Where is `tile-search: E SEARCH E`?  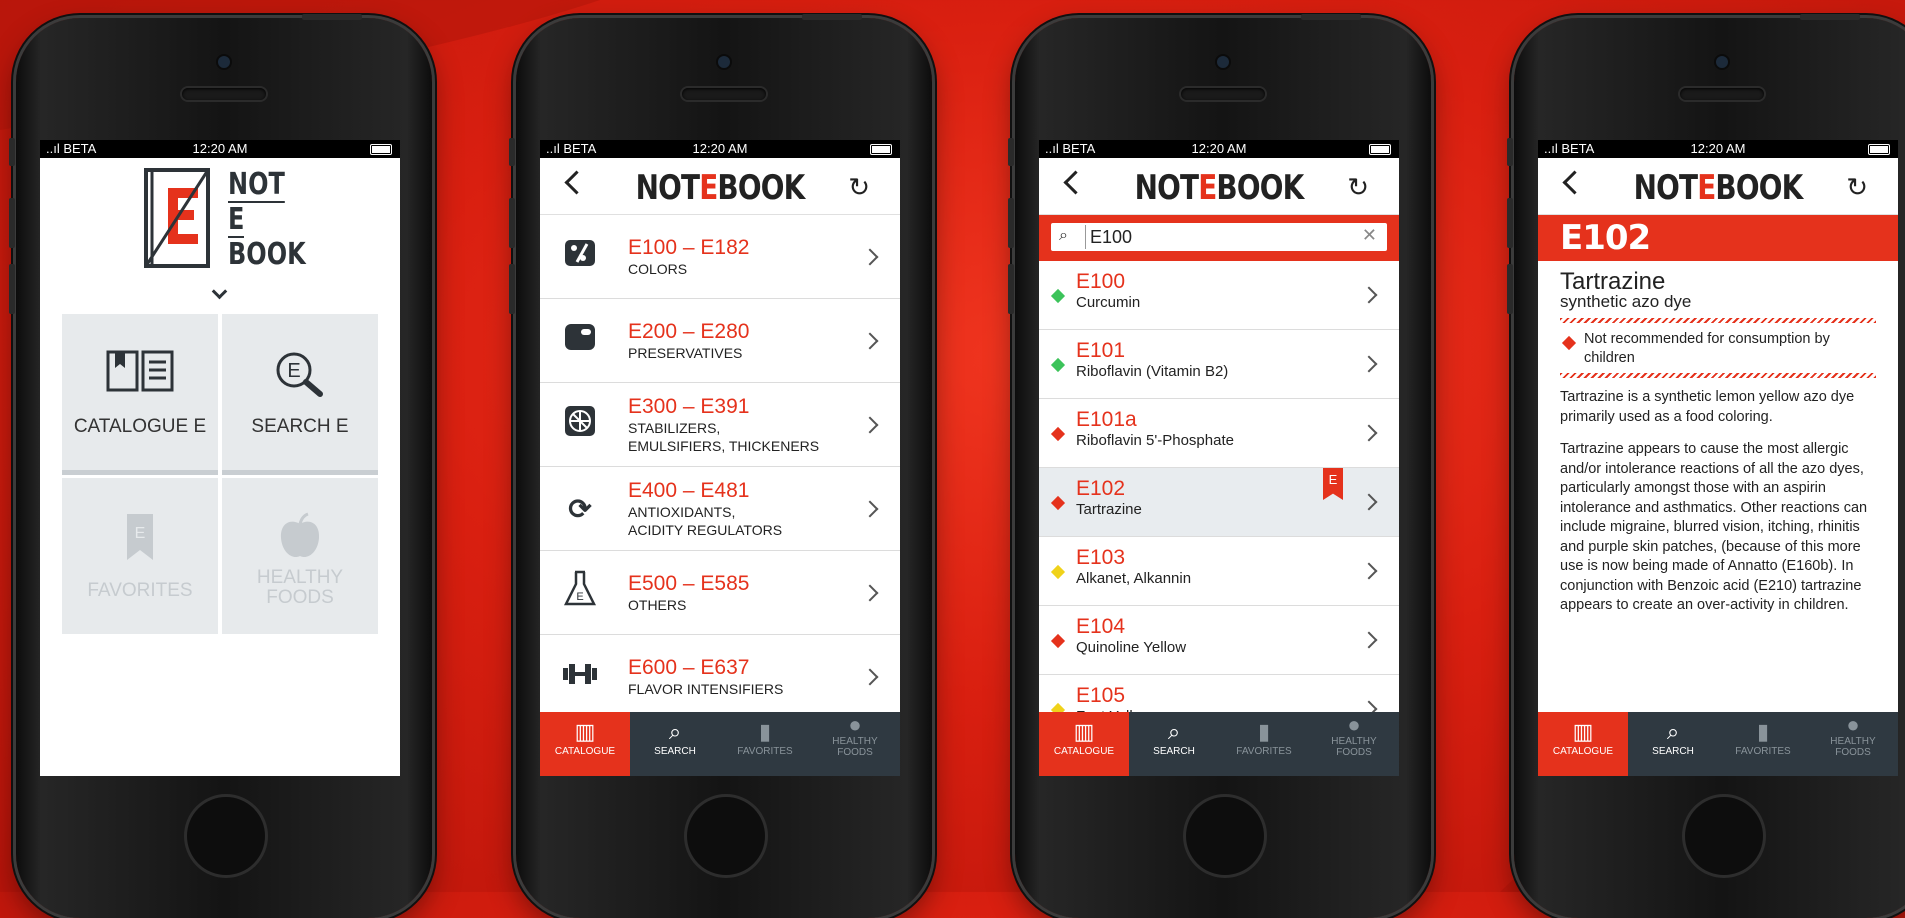 tile-search: E SEARCH E is located at coordinates (300, 394).